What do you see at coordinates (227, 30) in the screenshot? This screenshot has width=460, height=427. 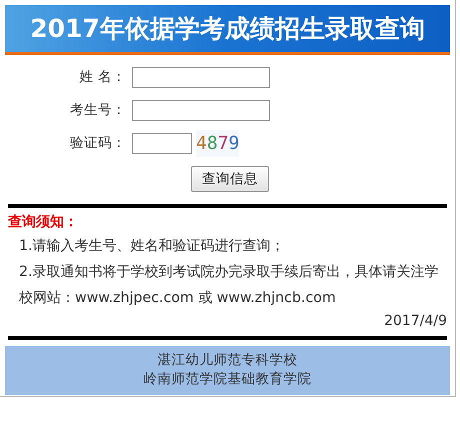 I see `page-title: 2017年依据学考成绩招生录取查询` at bounding box center [227, 30].